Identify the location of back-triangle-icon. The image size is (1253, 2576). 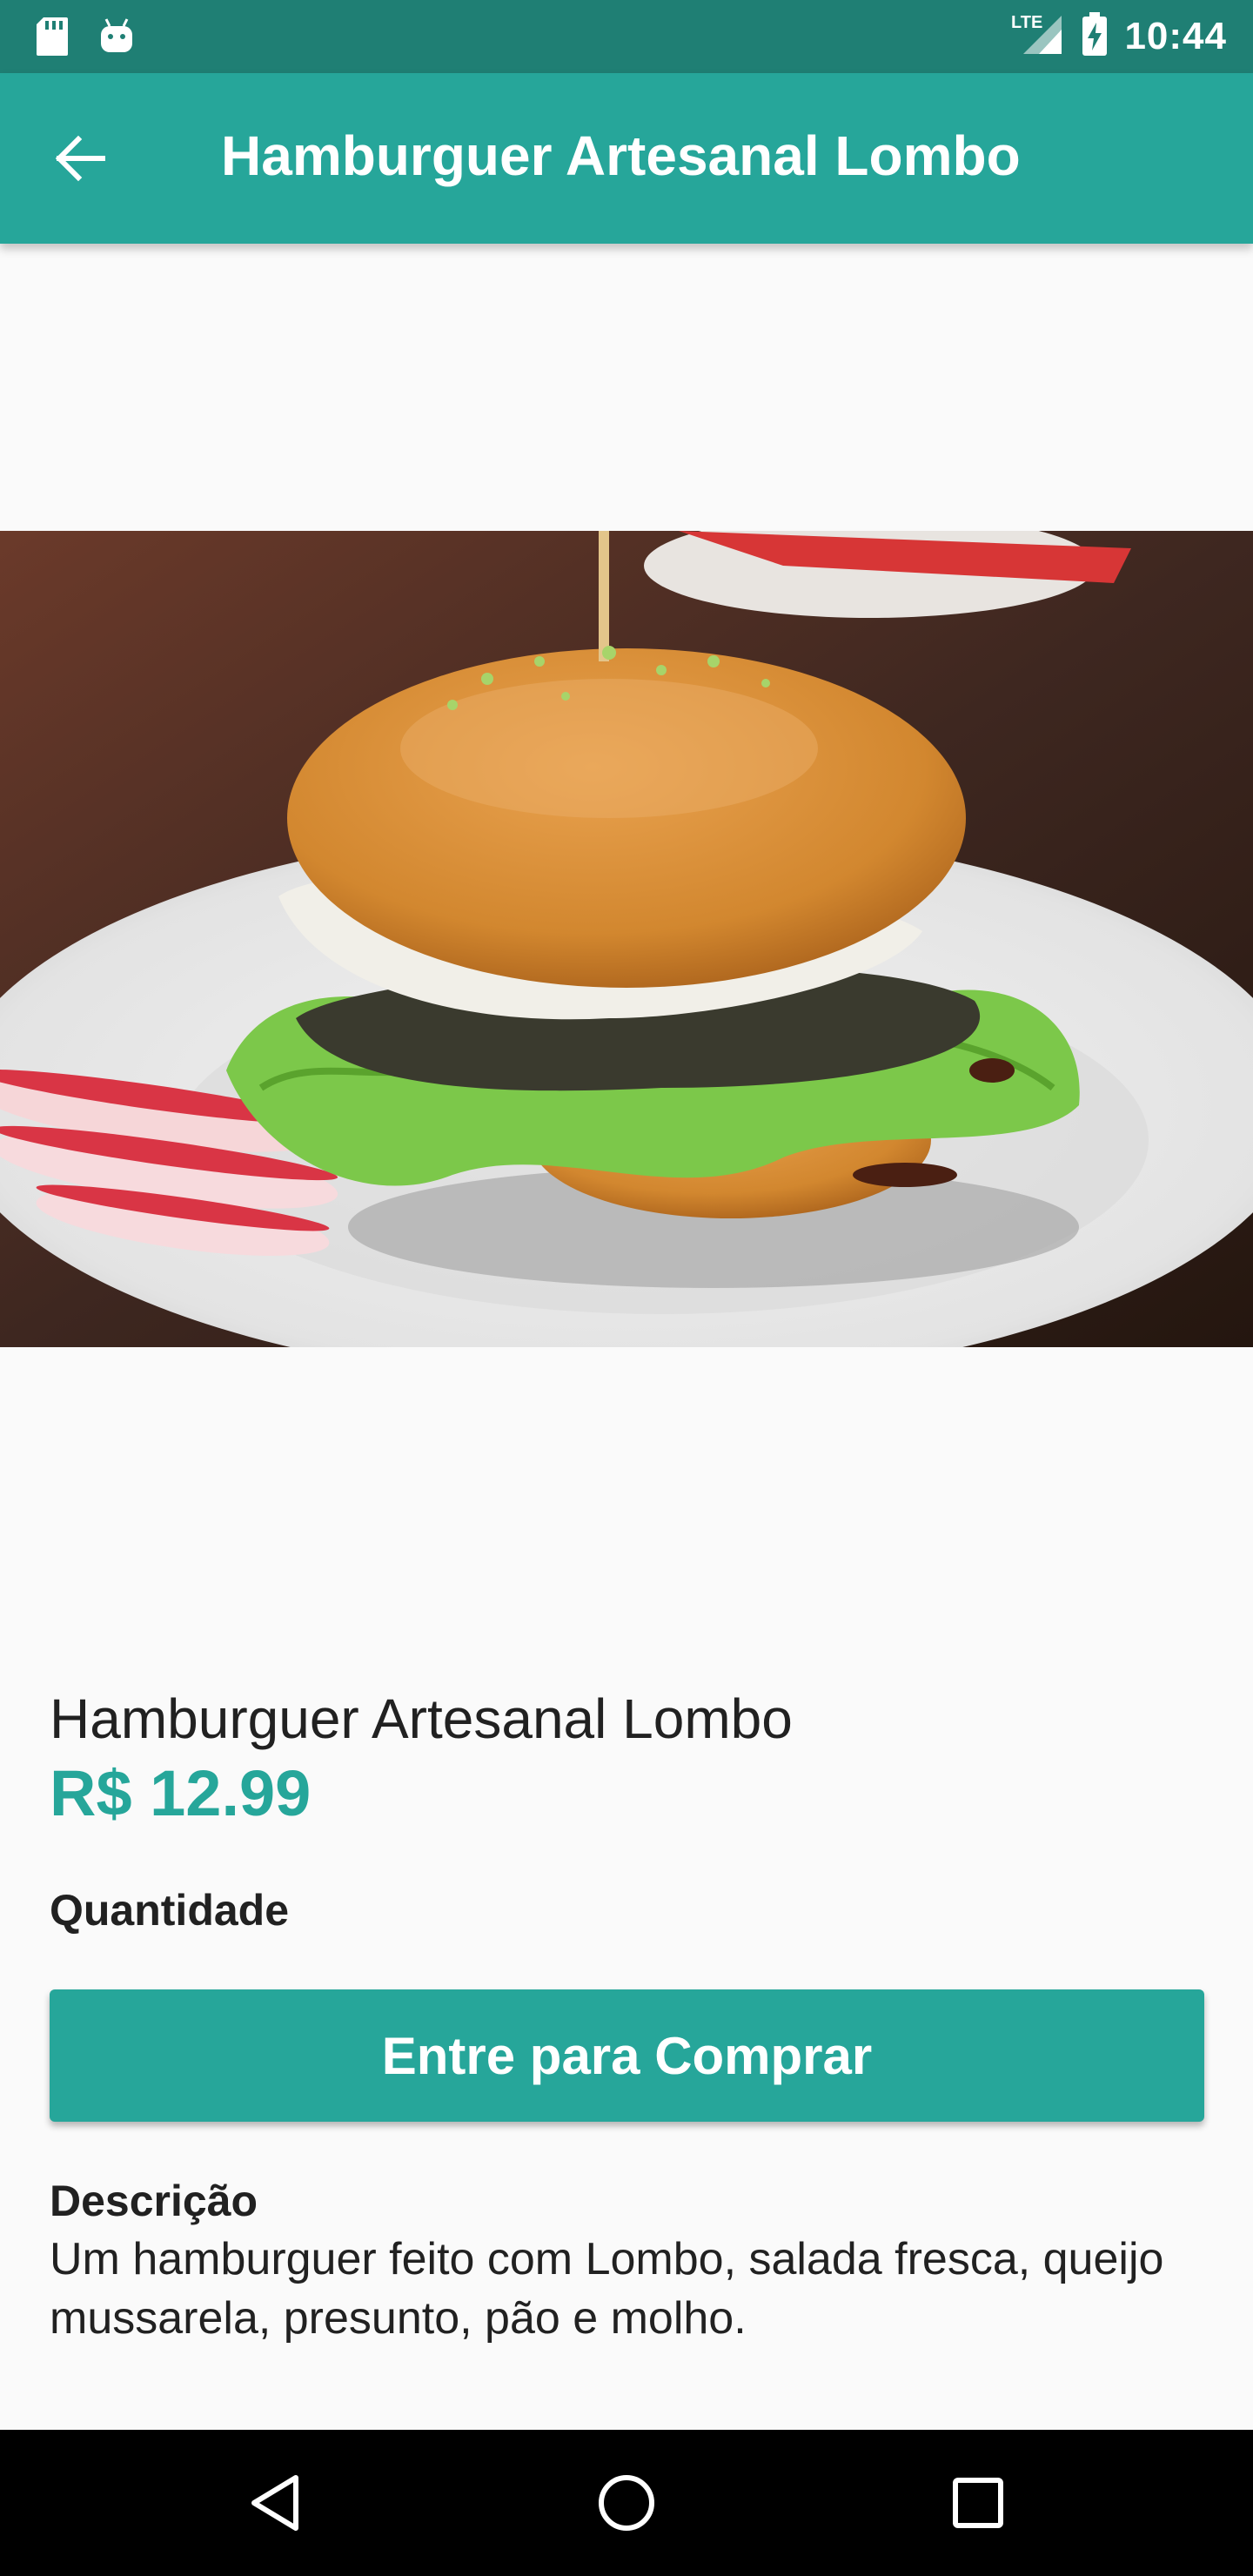
(274, 2503).